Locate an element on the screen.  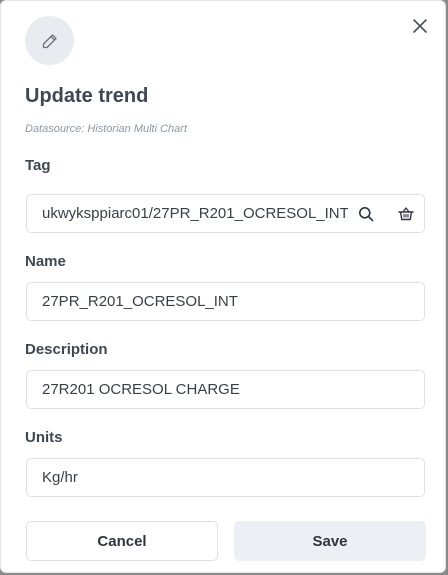
name-label: Name is located at coordinates (45, 261).